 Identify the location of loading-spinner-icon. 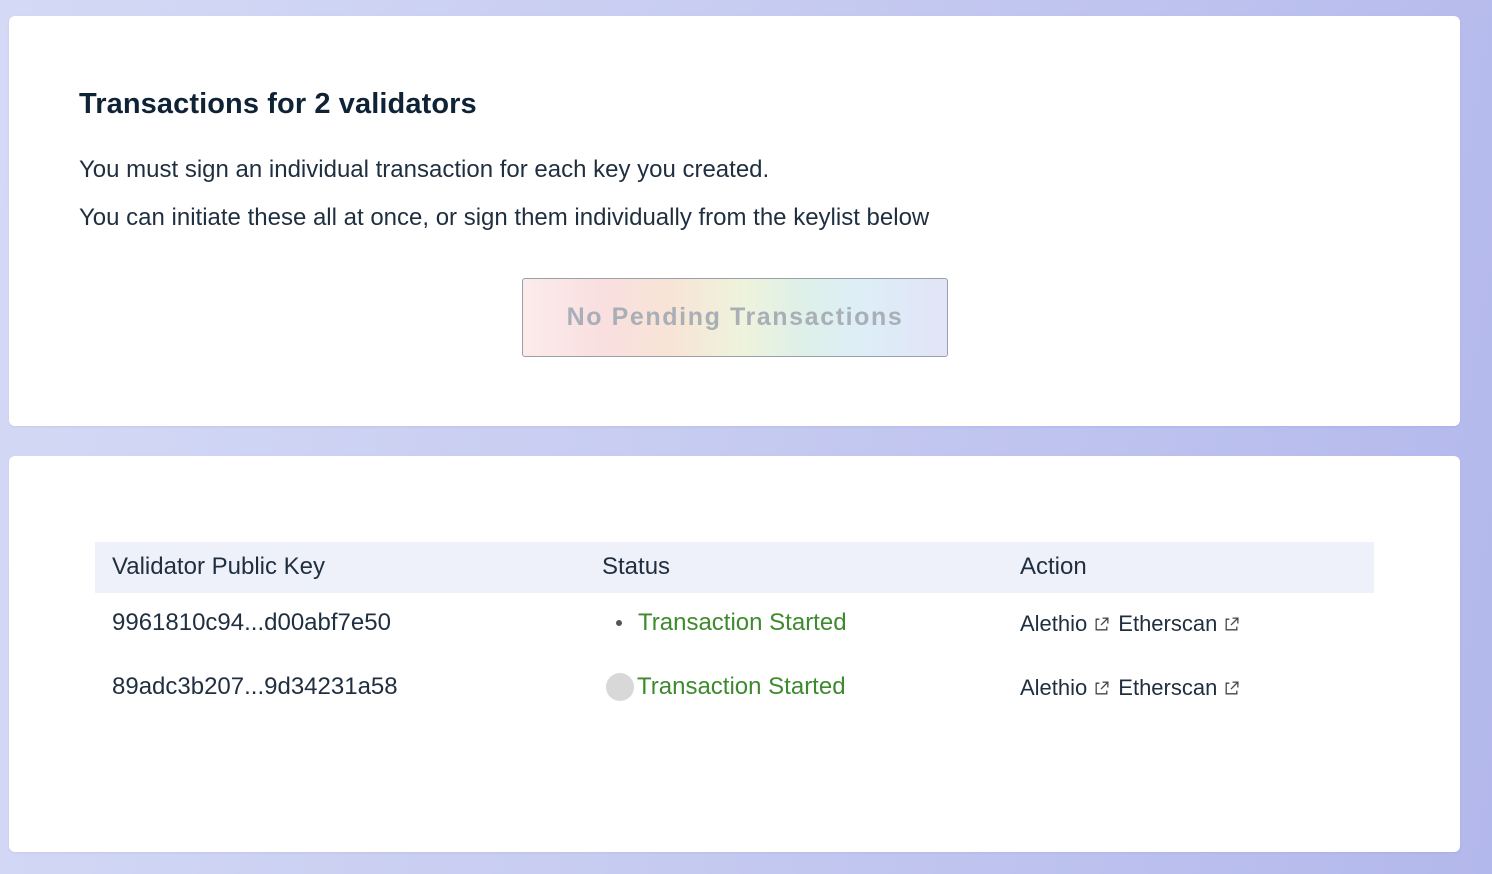
(620, 687).